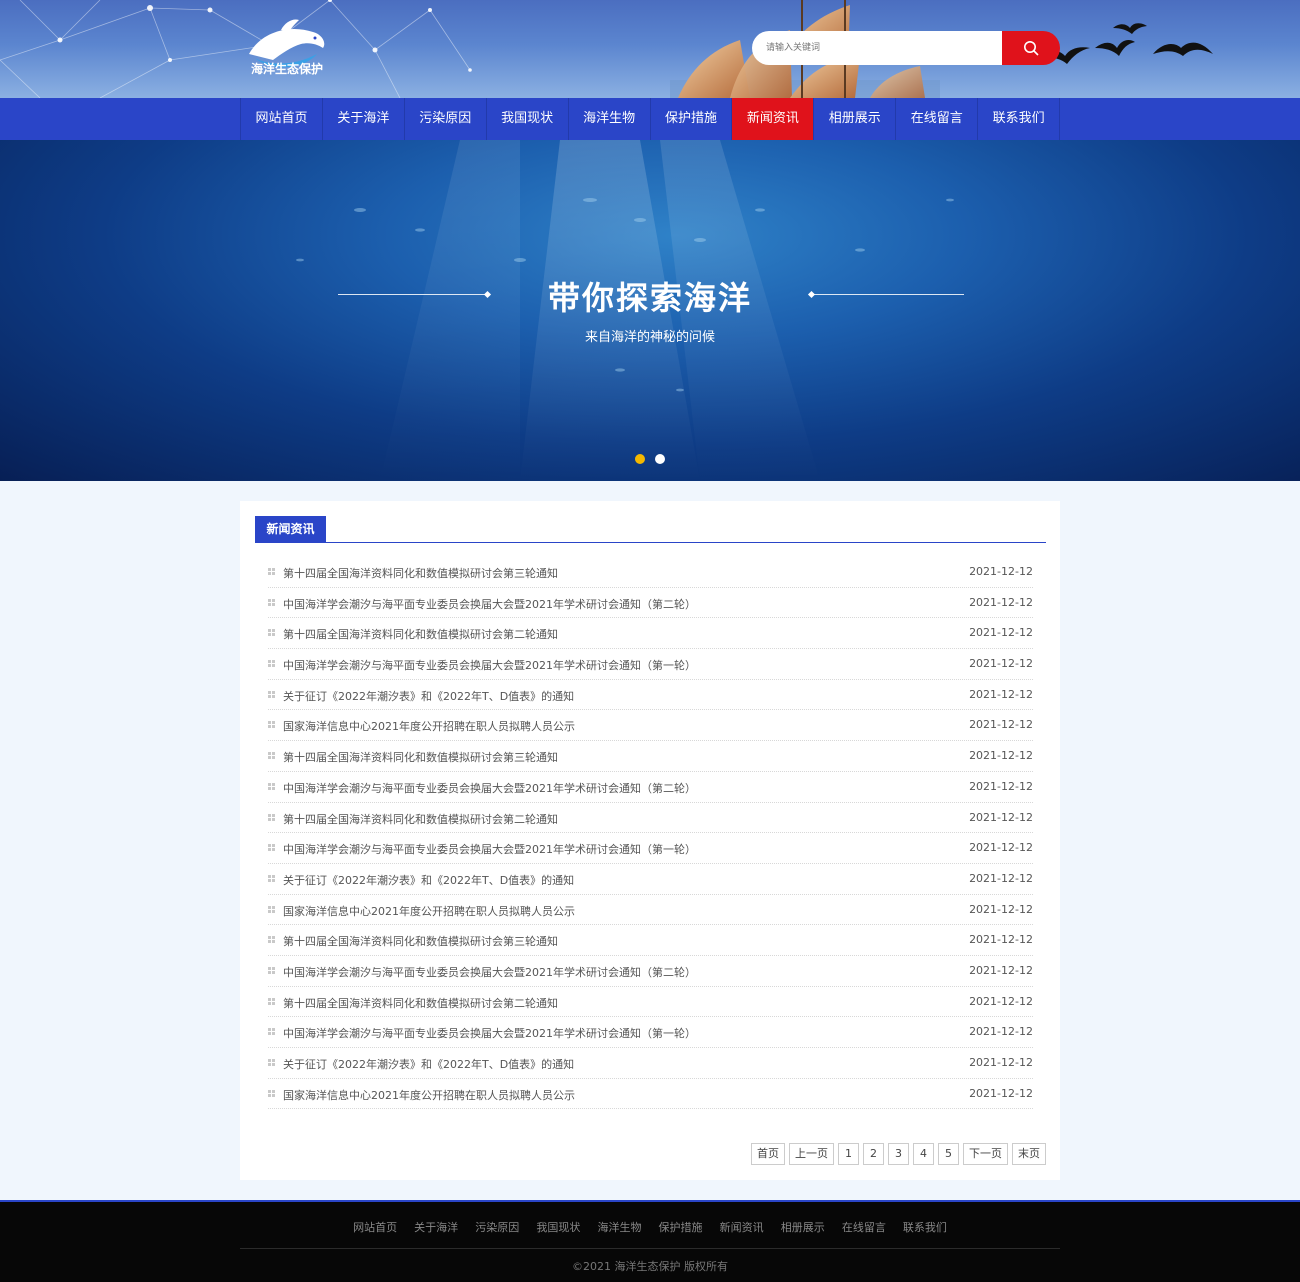 This screenshot has height=1282, width=1300. I want to click on logo-text: 海洋生态保护, so click(287, 68).